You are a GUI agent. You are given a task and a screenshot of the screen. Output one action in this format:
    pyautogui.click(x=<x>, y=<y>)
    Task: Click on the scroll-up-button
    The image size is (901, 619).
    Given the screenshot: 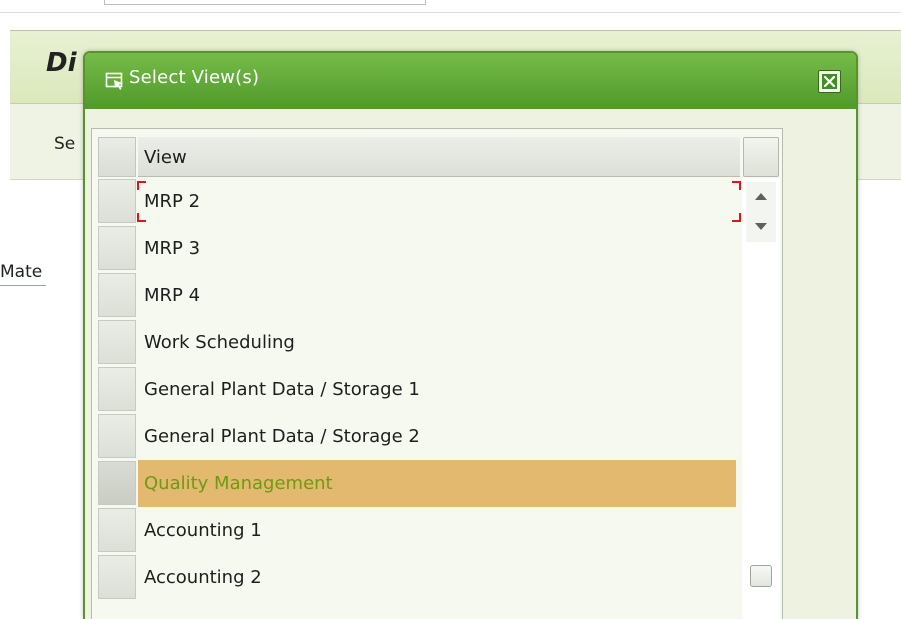 What is the action you would take?
    pyautogui.click(x=761, y=197)
    